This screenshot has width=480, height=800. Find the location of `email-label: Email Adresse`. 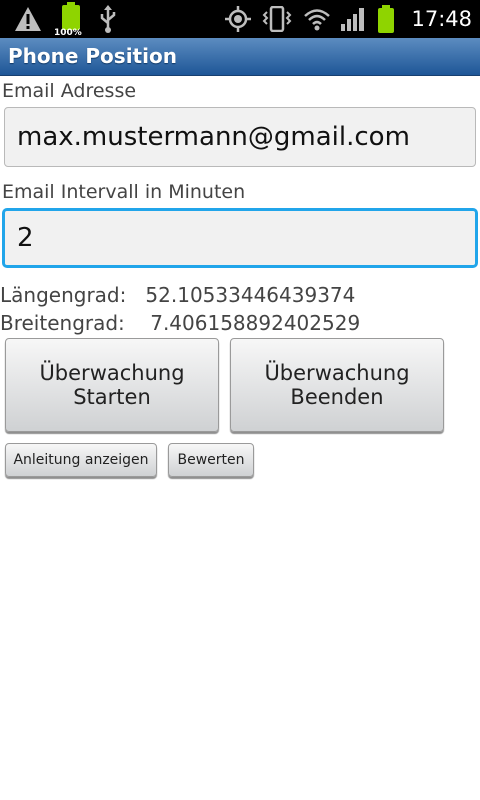

email-label: Email Adresse is located at coordinates (69, 91).